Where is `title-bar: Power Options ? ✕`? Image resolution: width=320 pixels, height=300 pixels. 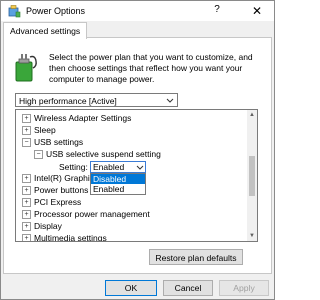 title-bar: Power Options ? ✕ is located at coordinates (137, 11).